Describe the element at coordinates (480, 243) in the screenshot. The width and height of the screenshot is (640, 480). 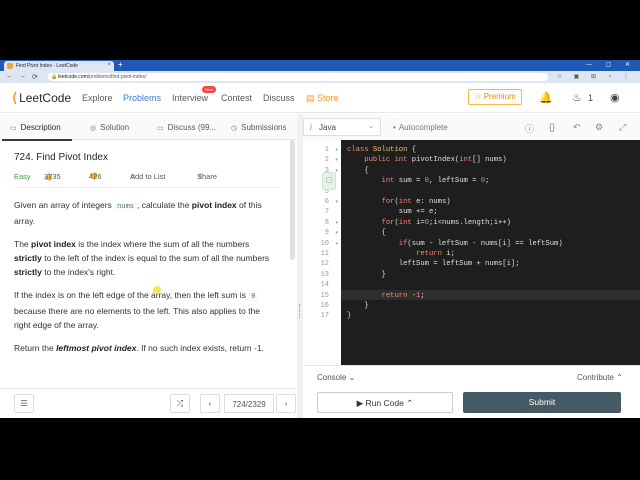
I see `code-line: if(sum - leftSum - nums[i] == leftSum)` at that location.